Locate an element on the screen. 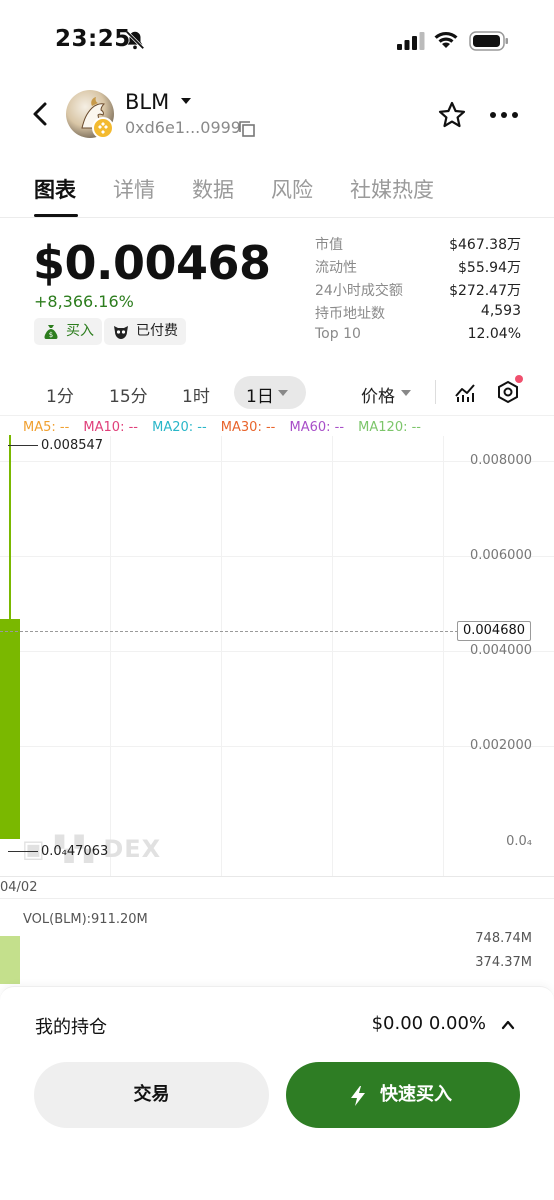 The width and height of the screenshot is (554, 1200). timeframe-1d-label: 1日 is located at coordinates (260, 397).